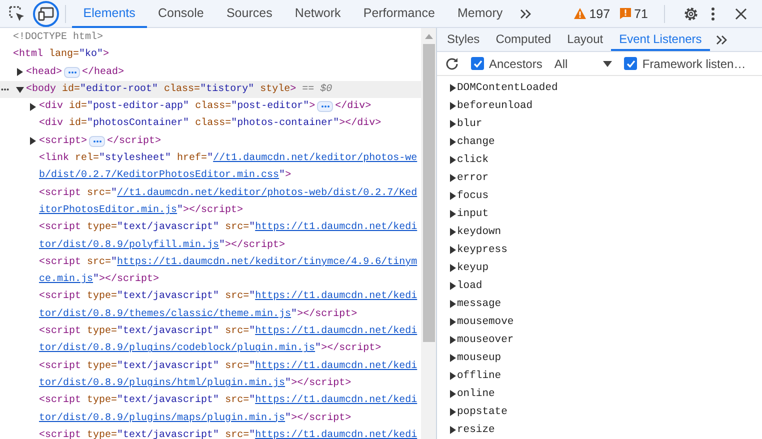 The image size is (762, 439). What do you see at coordinates (318, 14) in the screenshot?
I see `panel-tab: Network` at bounding box center [318, 14].